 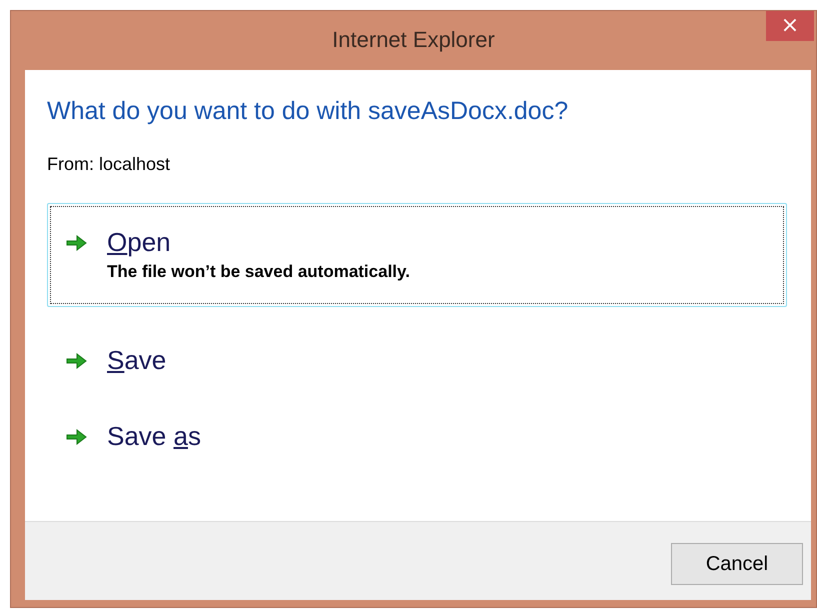 I want to click on dialog-heading: What do you want to do with saveAsDocx.doc?, so click(x=308, y=111).